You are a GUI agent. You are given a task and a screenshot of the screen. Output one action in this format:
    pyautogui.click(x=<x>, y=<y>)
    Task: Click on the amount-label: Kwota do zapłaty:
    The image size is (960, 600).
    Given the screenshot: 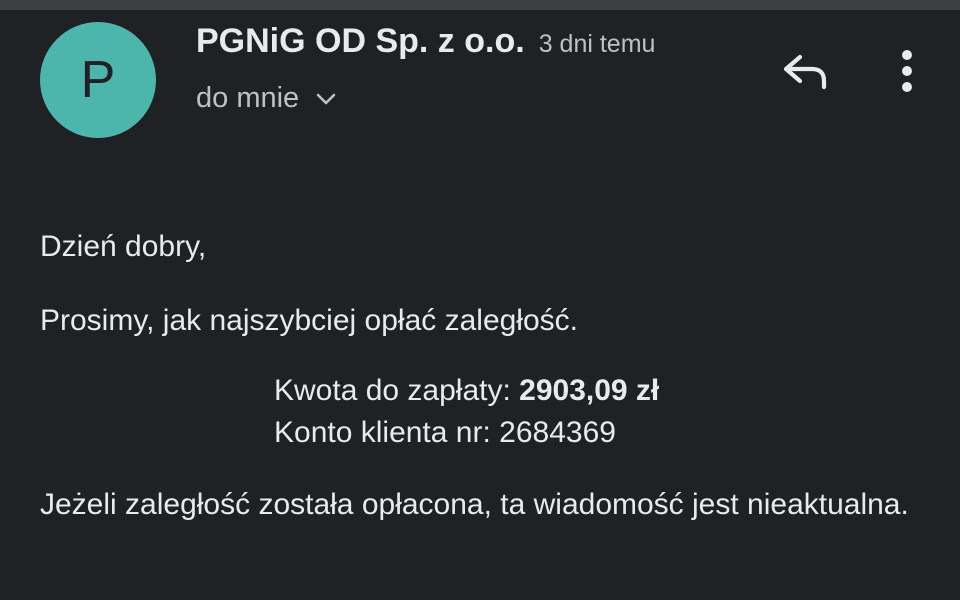 What is the action you would take?
    pyautogui.click(x=392, y=390)
    